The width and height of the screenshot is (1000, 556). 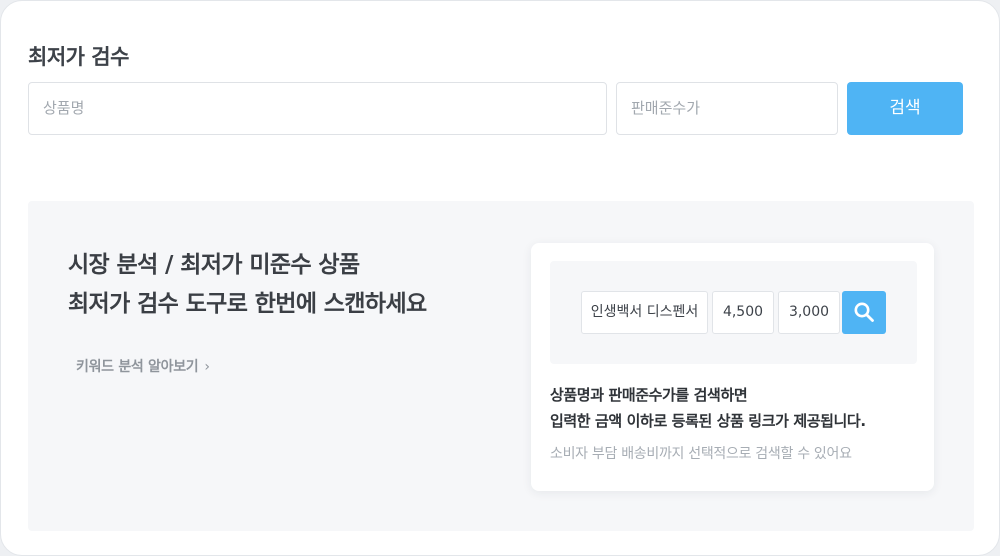 What do you see at coordinates (78, 57) in the screenshot?
I see `page-title: 최저가 검수` at bounding box center [78, 57].